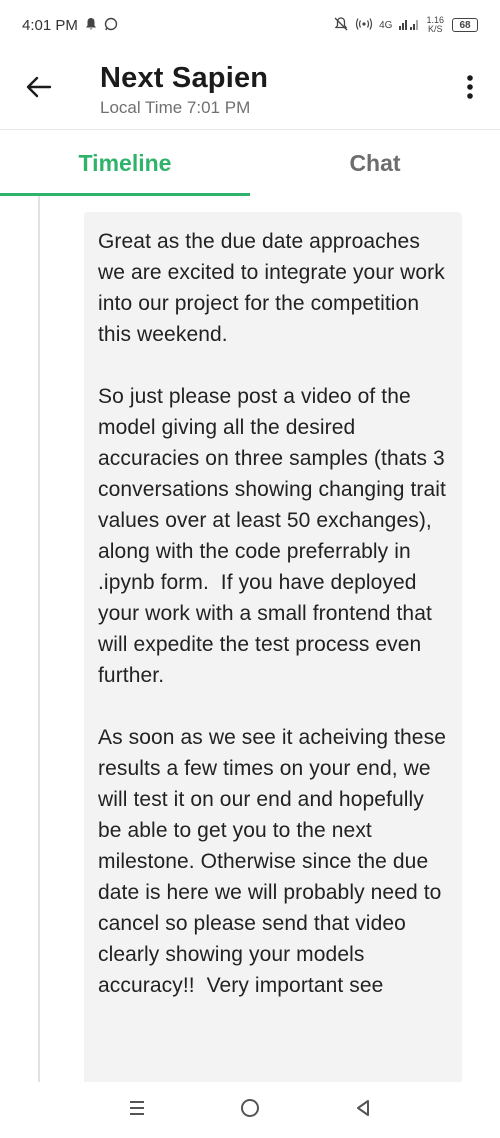 The image size is (500, 1138). I want to click on header-title-block: Next Sapien Local Time 7:01 PM, so click(259, 90).